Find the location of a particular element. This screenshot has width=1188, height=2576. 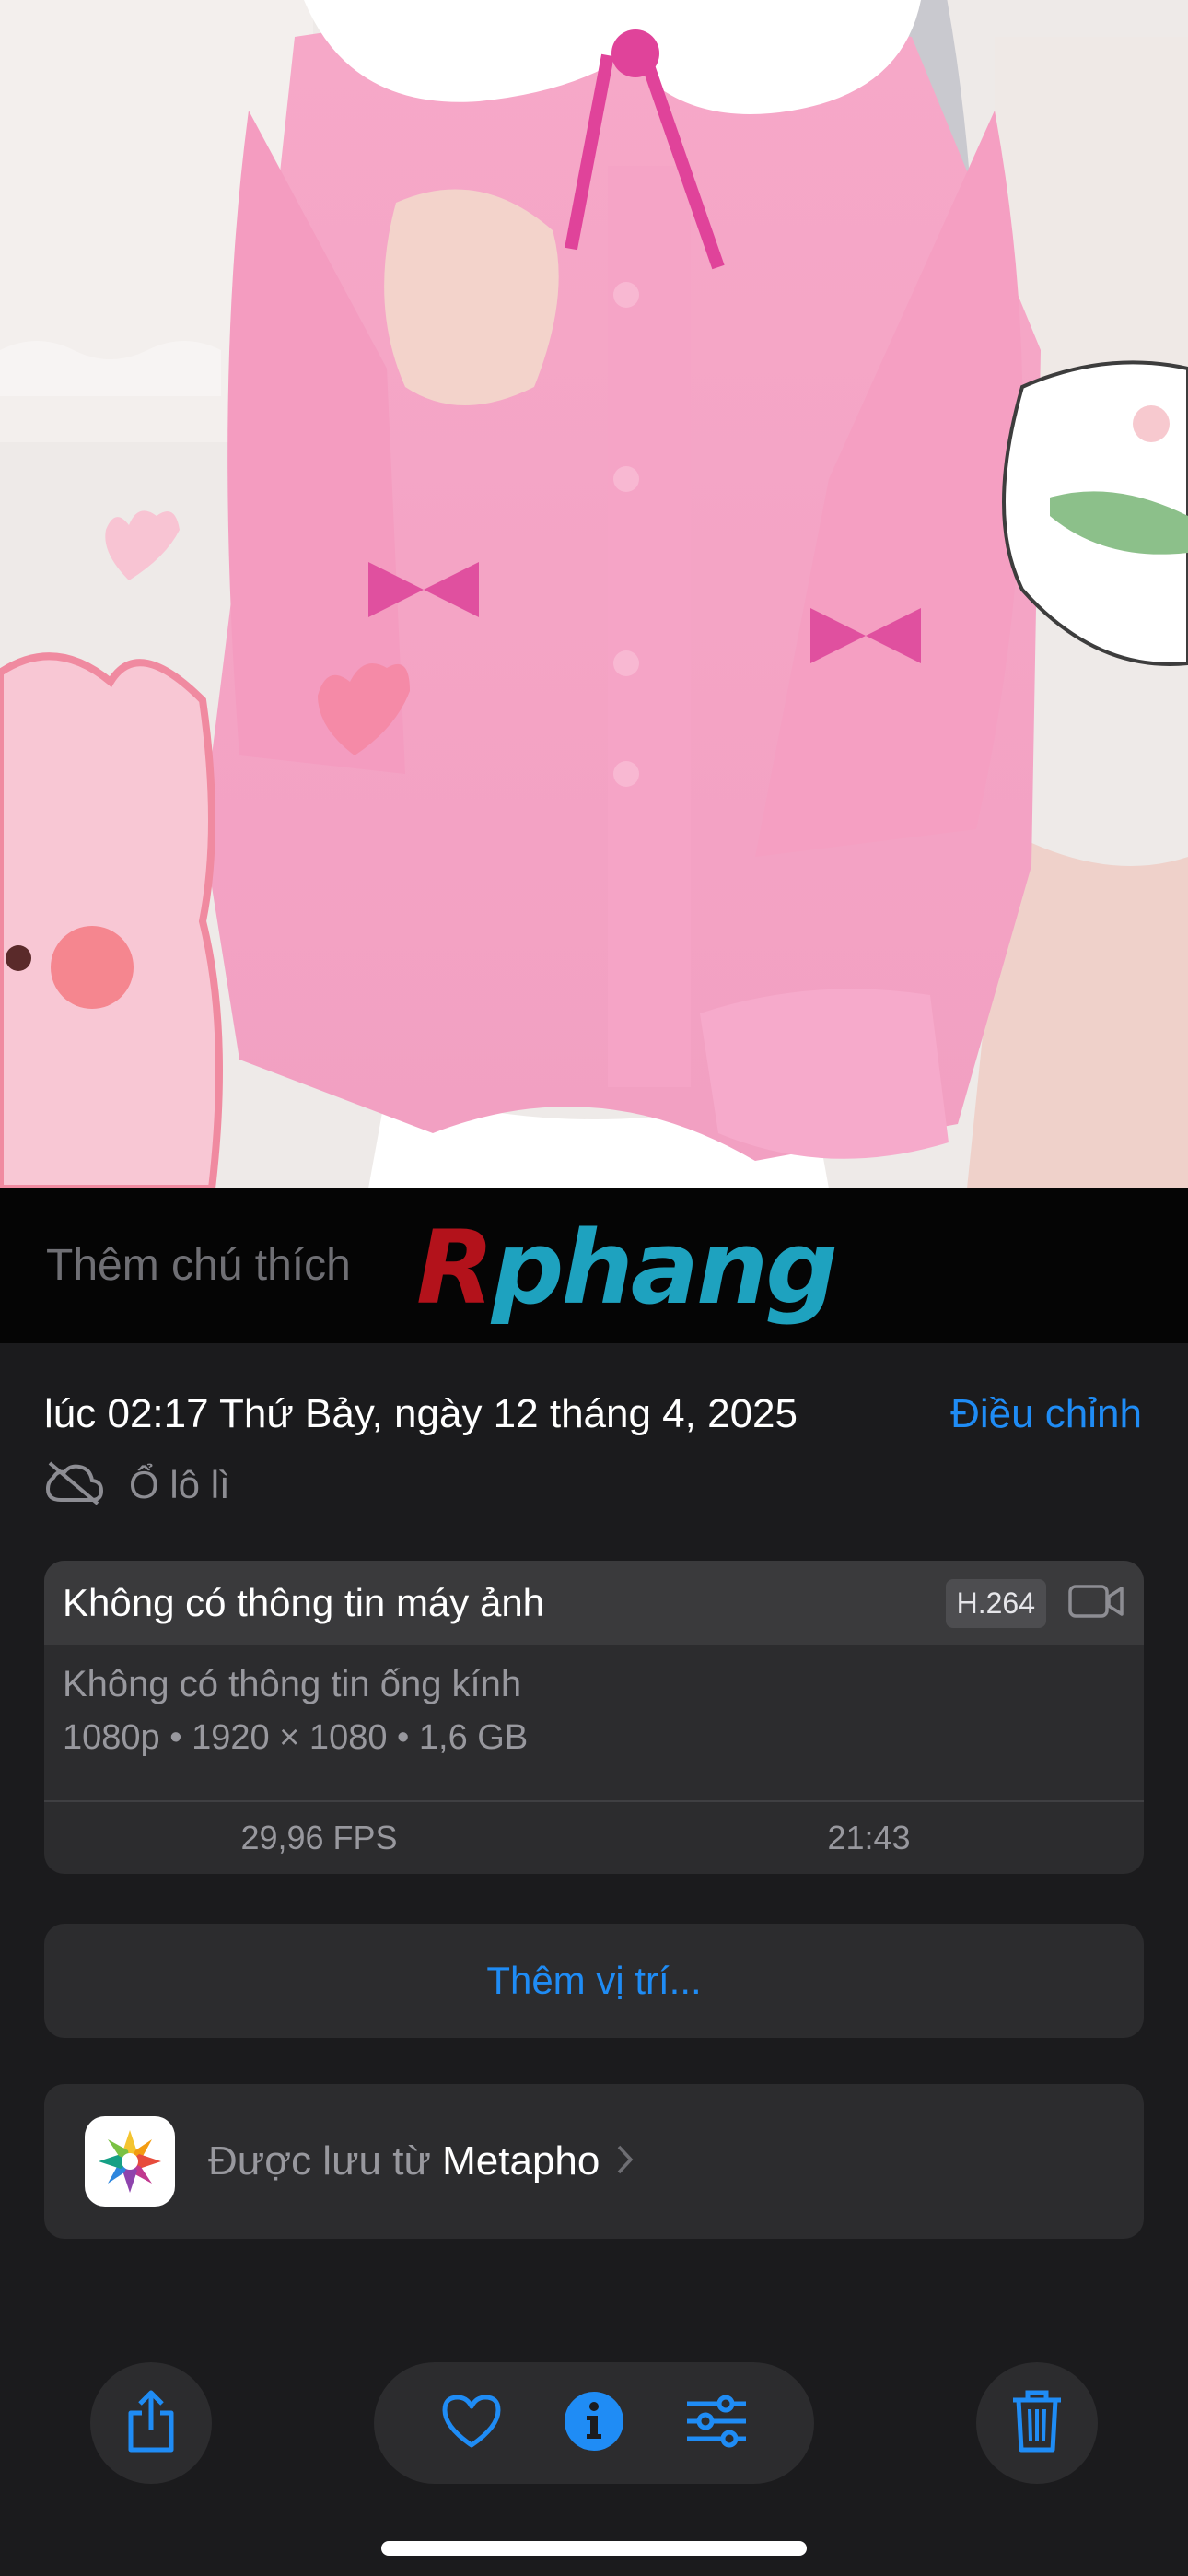

lens-info-label: Không có thông tin ống kính is located at coordinates (292, 1684).